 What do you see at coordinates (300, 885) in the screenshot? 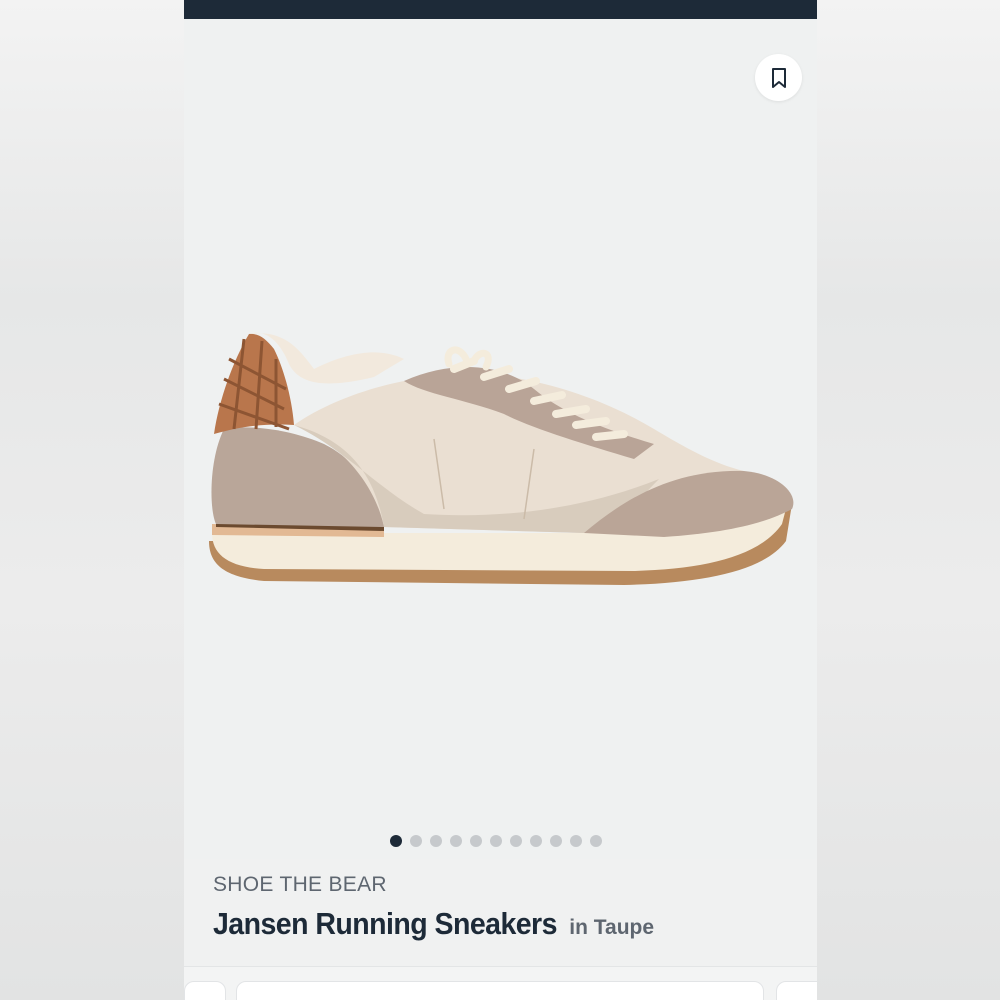
I see `brand-name-link: SHOE THE BEAR` at bounding box center [300, 885].